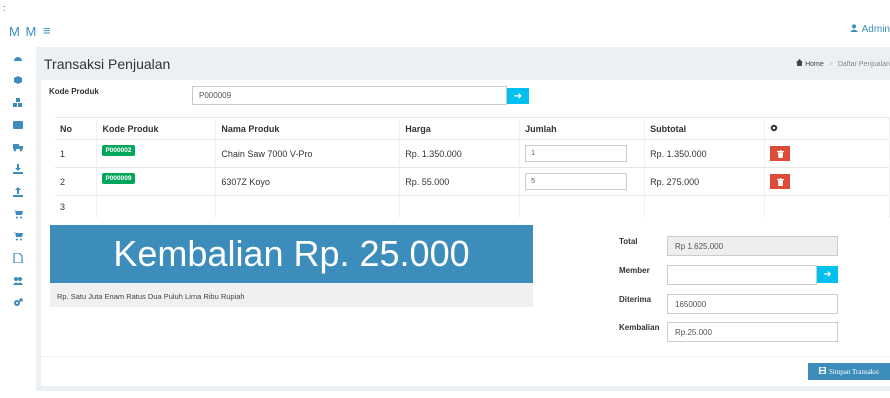 The width and height of the screenshot is (890, 398). I want to click on top-navbar: : M M ≡ Admin, so click(445, 22).